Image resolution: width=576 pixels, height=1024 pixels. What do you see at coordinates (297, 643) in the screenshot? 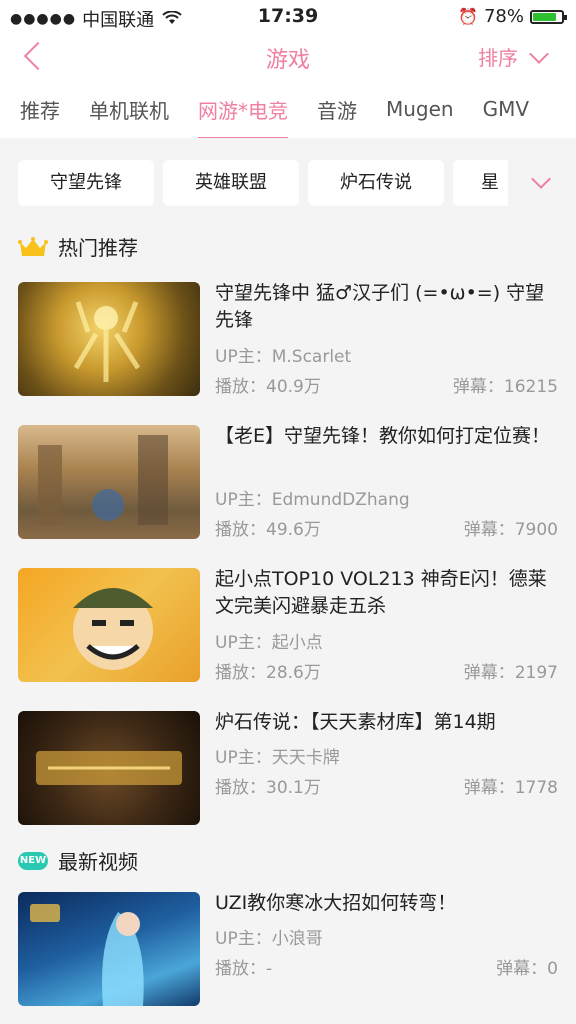
I see `uploader-name: 起小点` at bounding box center [297, 643].